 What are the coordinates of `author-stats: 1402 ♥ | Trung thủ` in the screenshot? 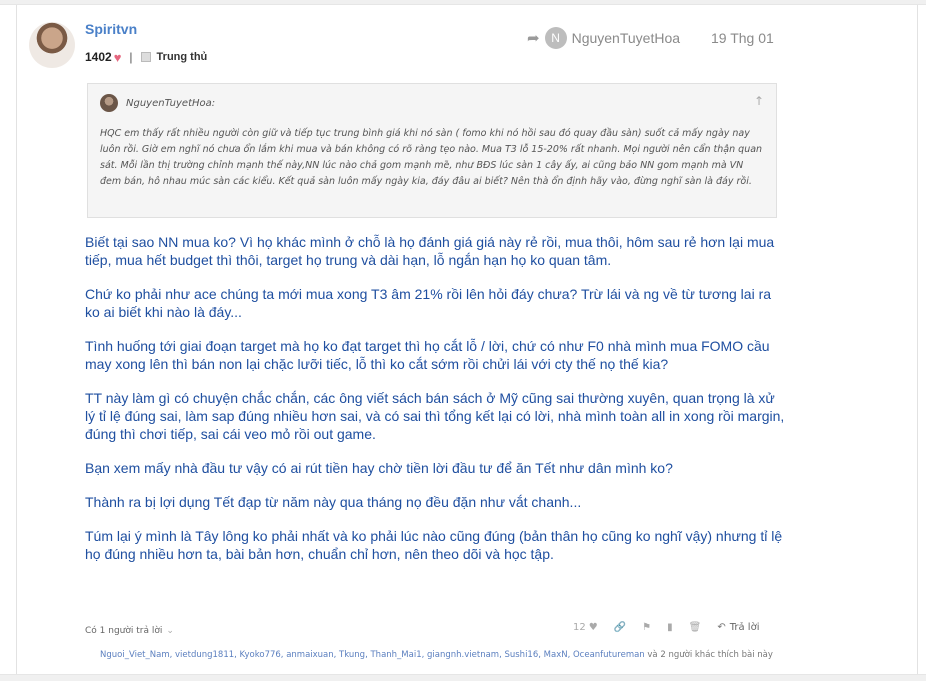 It's located at (146, 57).